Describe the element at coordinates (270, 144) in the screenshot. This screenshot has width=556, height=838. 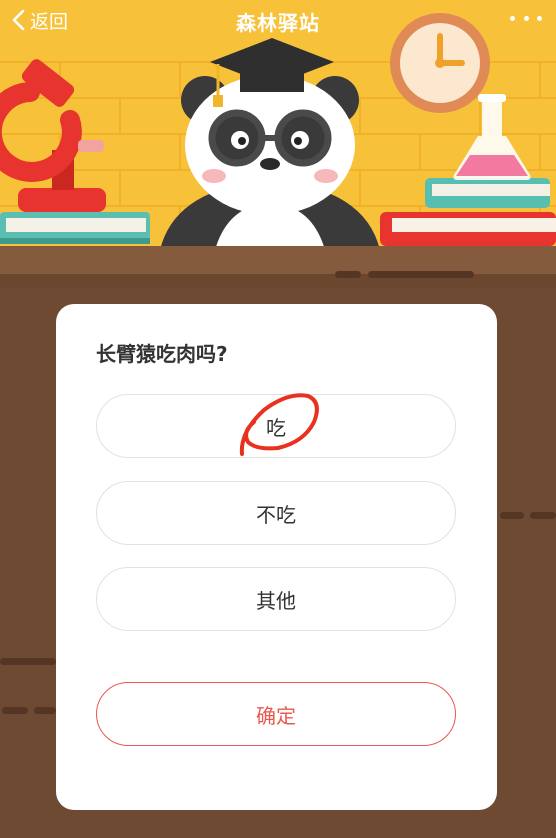
I see `panda-teacher-icon` at that location.